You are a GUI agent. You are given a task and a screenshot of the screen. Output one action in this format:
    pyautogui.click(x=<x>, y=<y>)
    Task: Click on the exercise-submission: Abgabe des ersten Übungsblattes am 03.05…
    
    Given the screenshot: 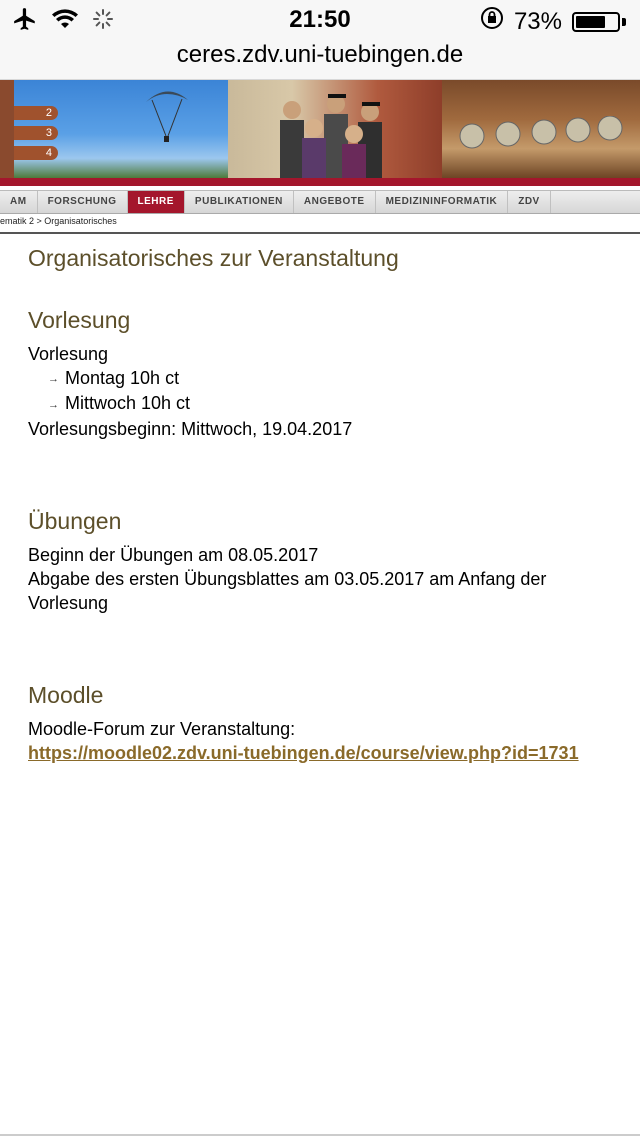 What is the action you would take?
    pyautogui.click(x=287, y=590)
    